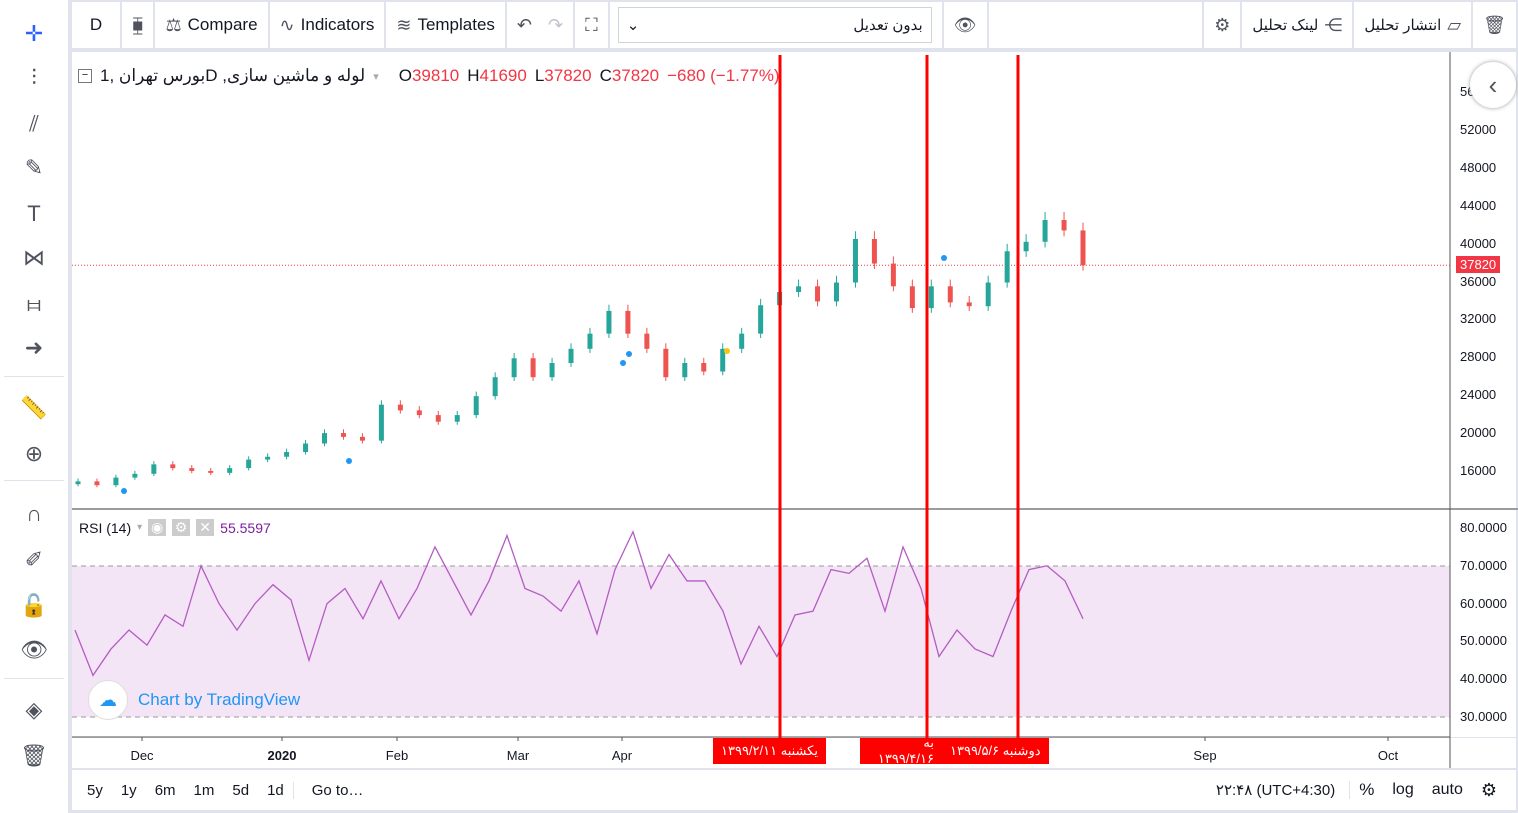 The height and width of the screenshot is (813, 1518). Describe the element at coordinates (518, 755) in the screenshot. I see `time-tick-label: Mar` at that location.